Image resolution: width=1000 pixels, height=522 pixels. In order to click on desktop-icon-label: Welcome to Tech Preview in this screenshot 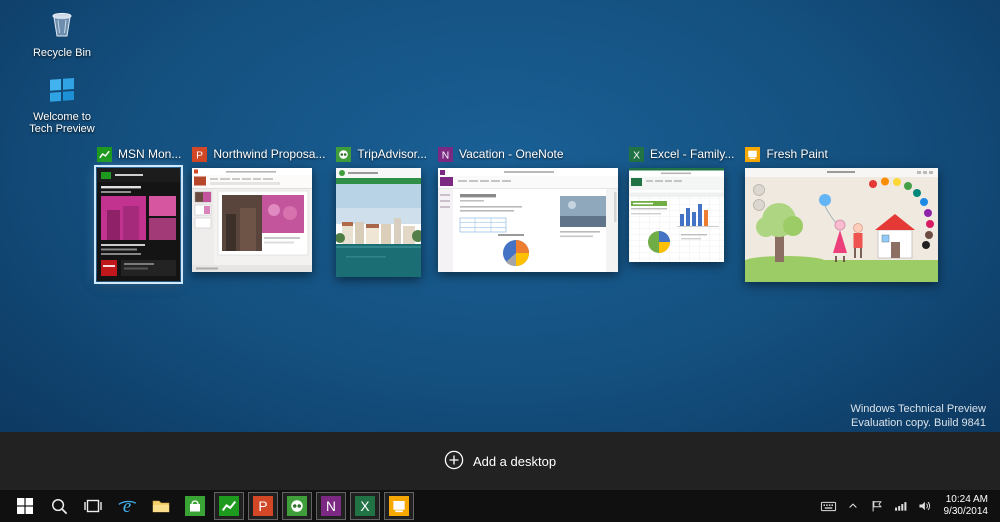, I will do `click(62, 123)`.